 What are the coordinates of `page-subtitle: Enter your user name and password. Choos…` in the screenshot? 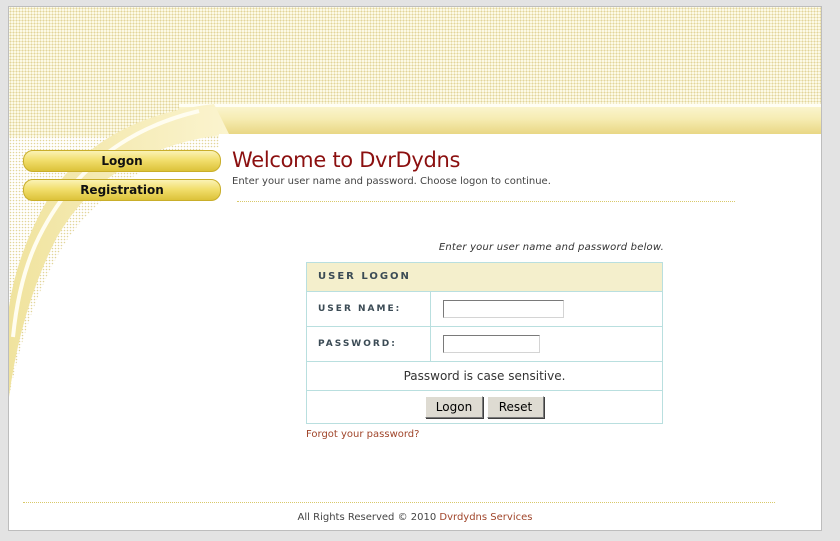 It's located at (391, 181).